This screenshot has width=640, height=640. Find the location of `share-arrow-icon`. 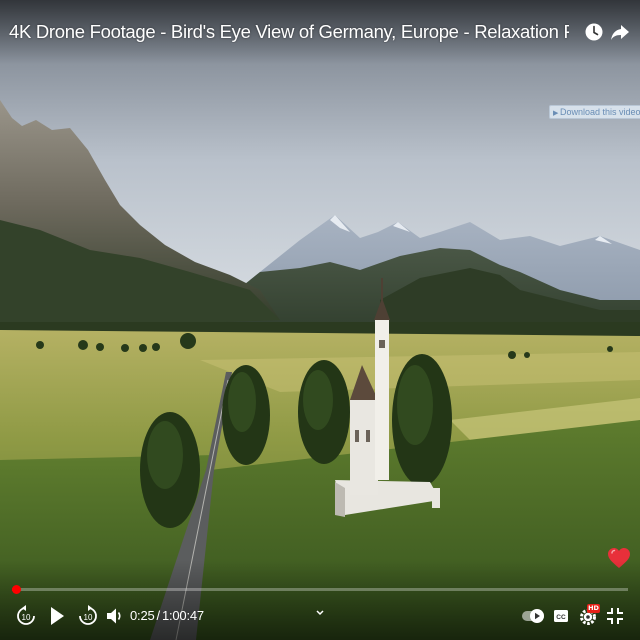

share-arrow-icon is located at coordinates (620, 32).